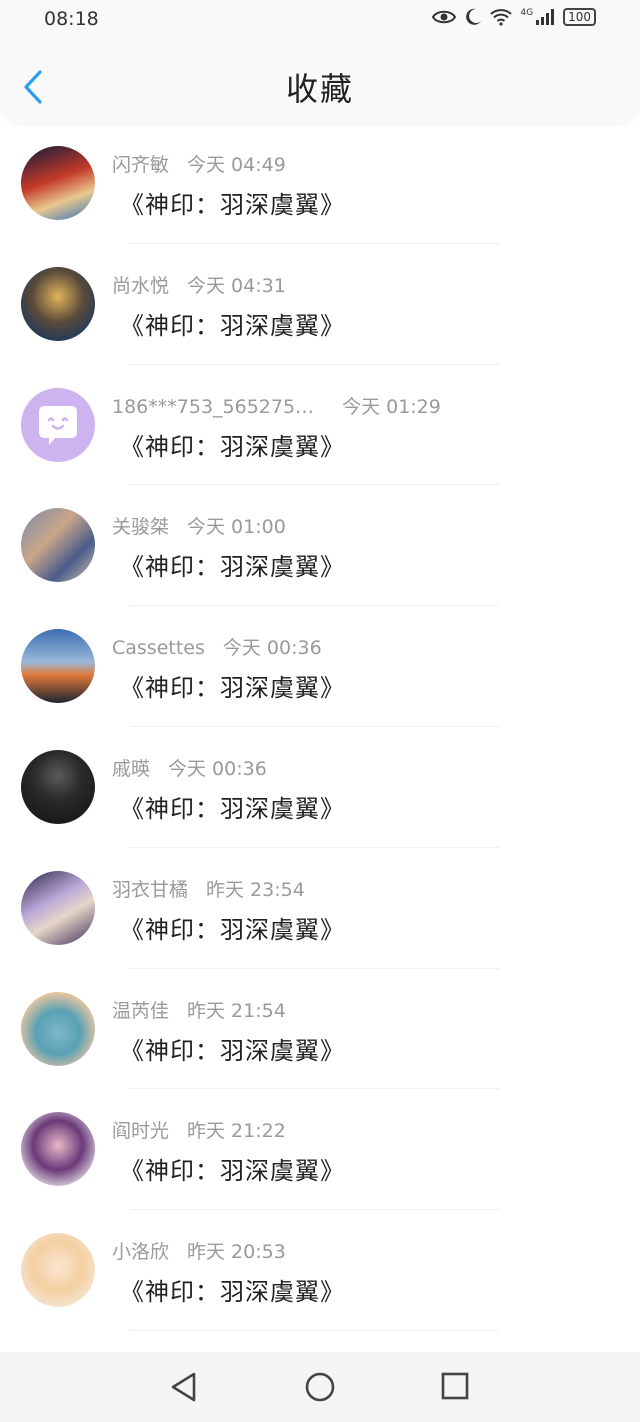 Image resolution: width=640 pixels, height=1422 pixels. Describe the element at coordinates (236, 1010) in the screenshot. I see `timestamp: 昨天 21:54` at that location.